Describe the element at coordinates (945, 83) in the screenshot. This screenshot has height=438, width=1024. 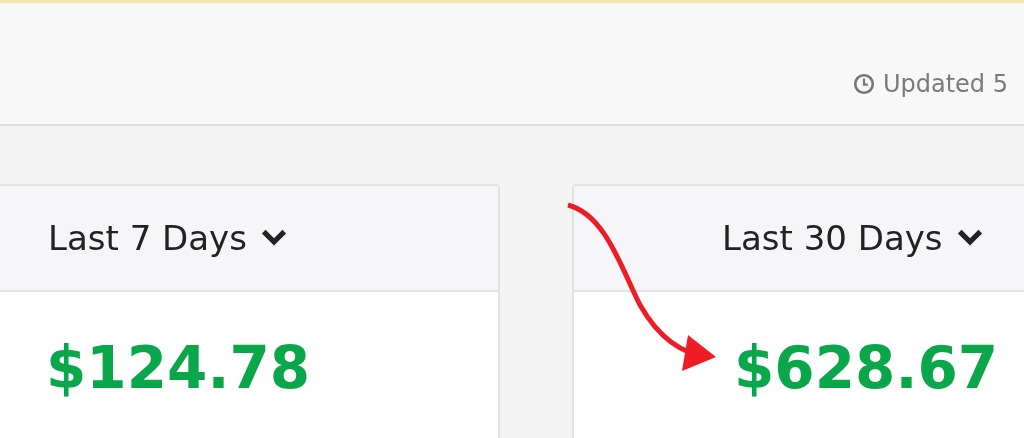
I see `updated-text: Updated 5` at that location.